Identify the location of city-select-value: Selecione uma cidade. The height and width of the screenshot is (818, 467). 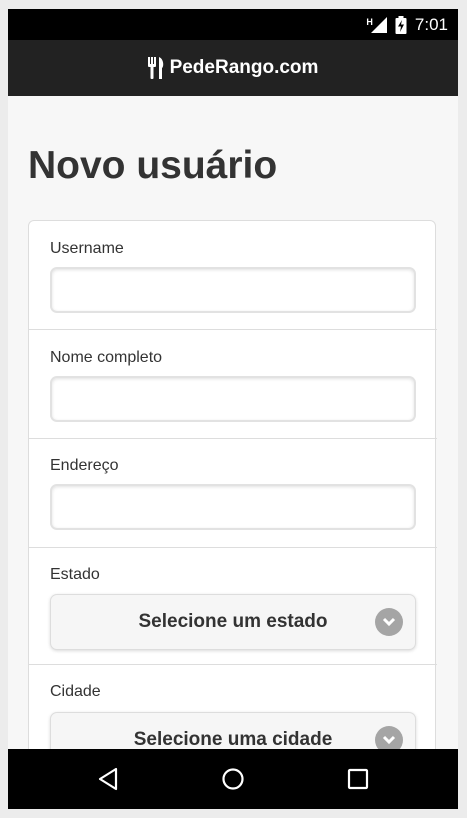
(233, 739).